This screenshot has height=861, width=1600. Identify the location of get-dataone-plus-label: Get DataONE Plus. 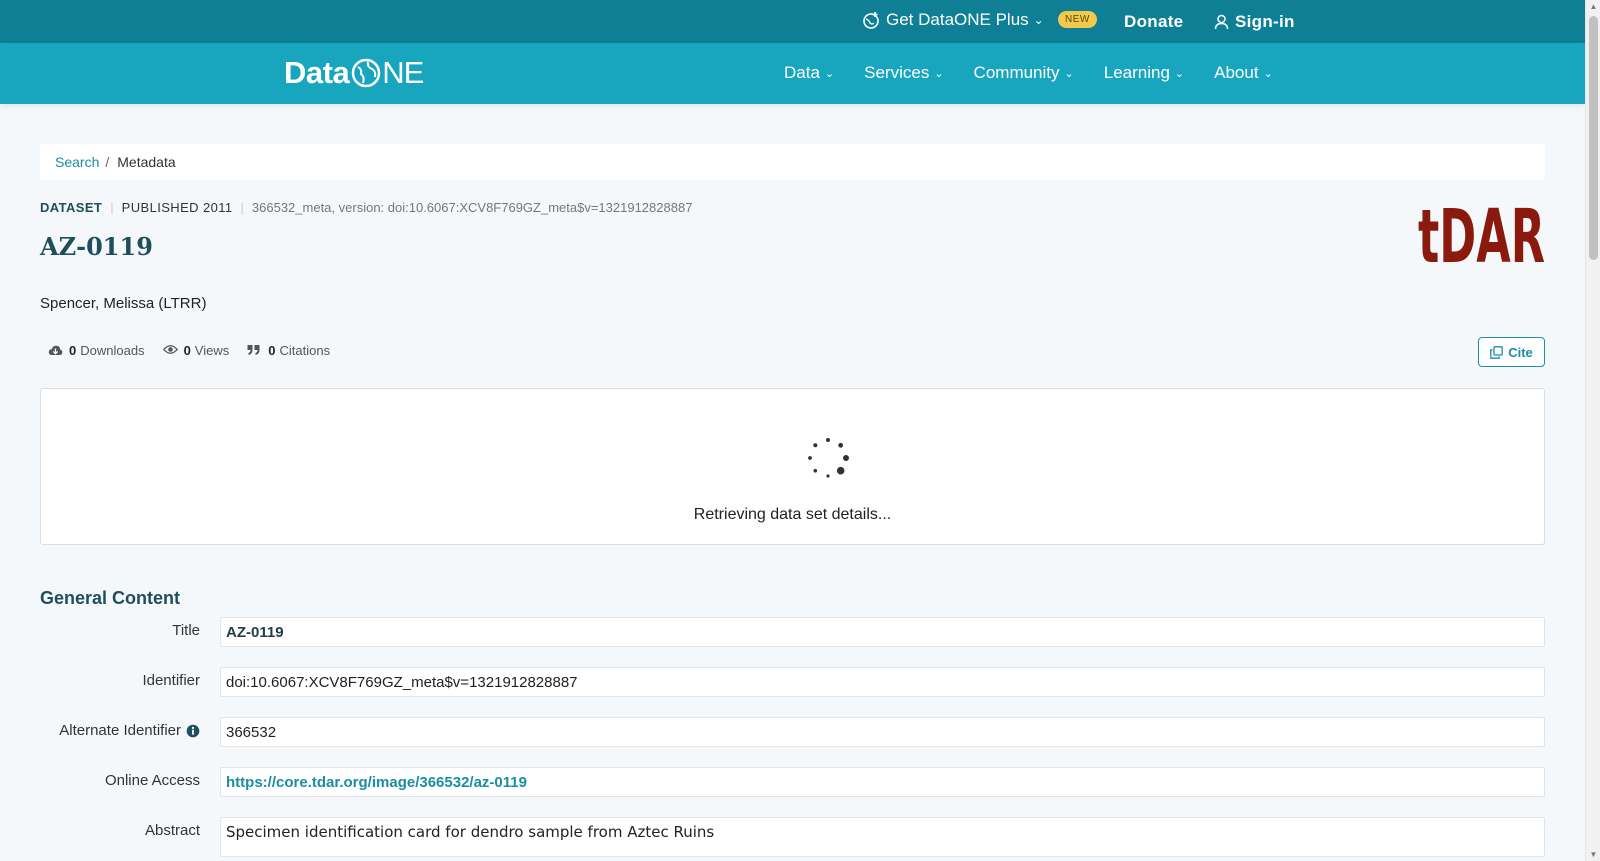
(957, 19).